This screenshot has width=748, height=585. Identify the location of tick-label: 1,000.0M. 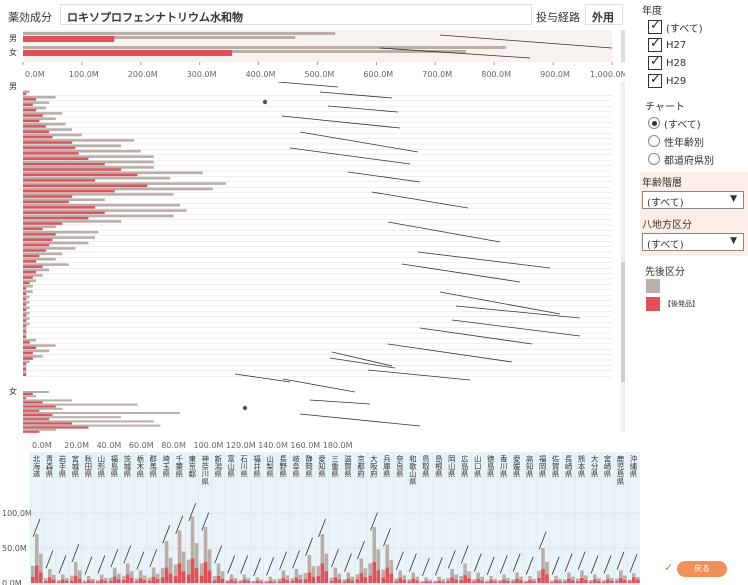
(607, 74).